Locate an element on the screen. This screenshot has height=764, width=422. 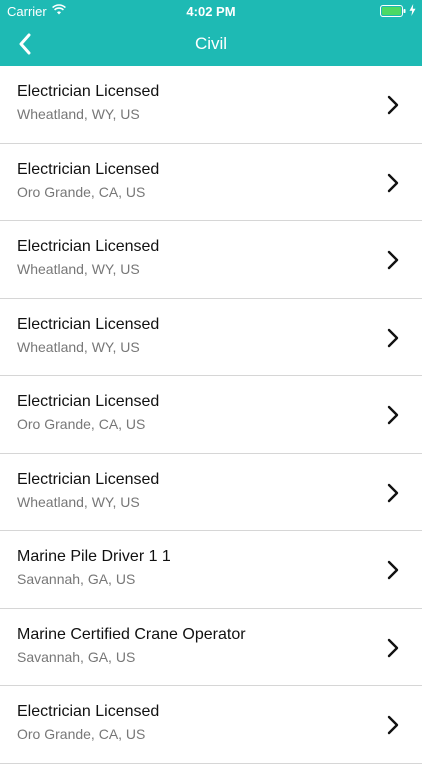
status-time: 4:02 PM is located at coordinates (211, 11).